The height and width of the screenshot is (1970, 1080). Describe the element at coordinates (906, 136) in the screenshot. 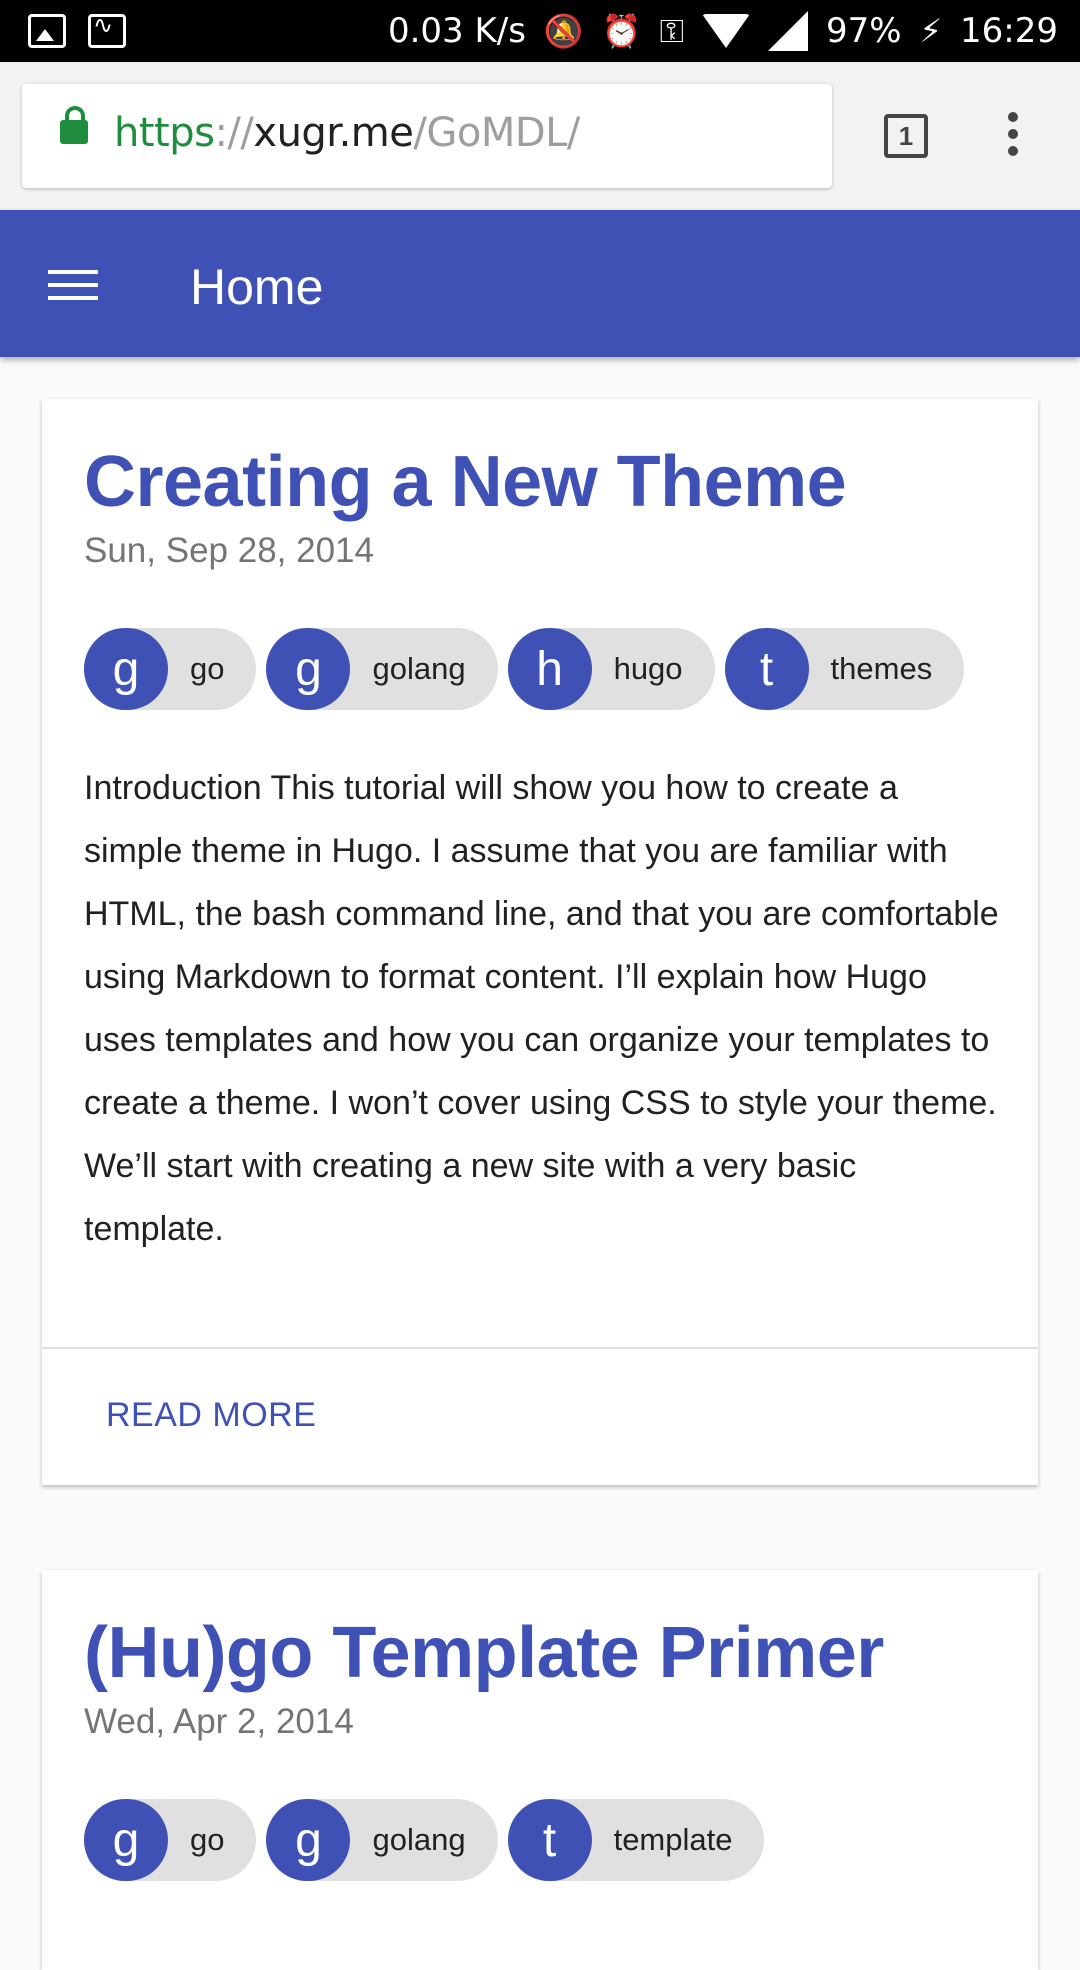

I see `tab-switcher-button: 1` at that location.